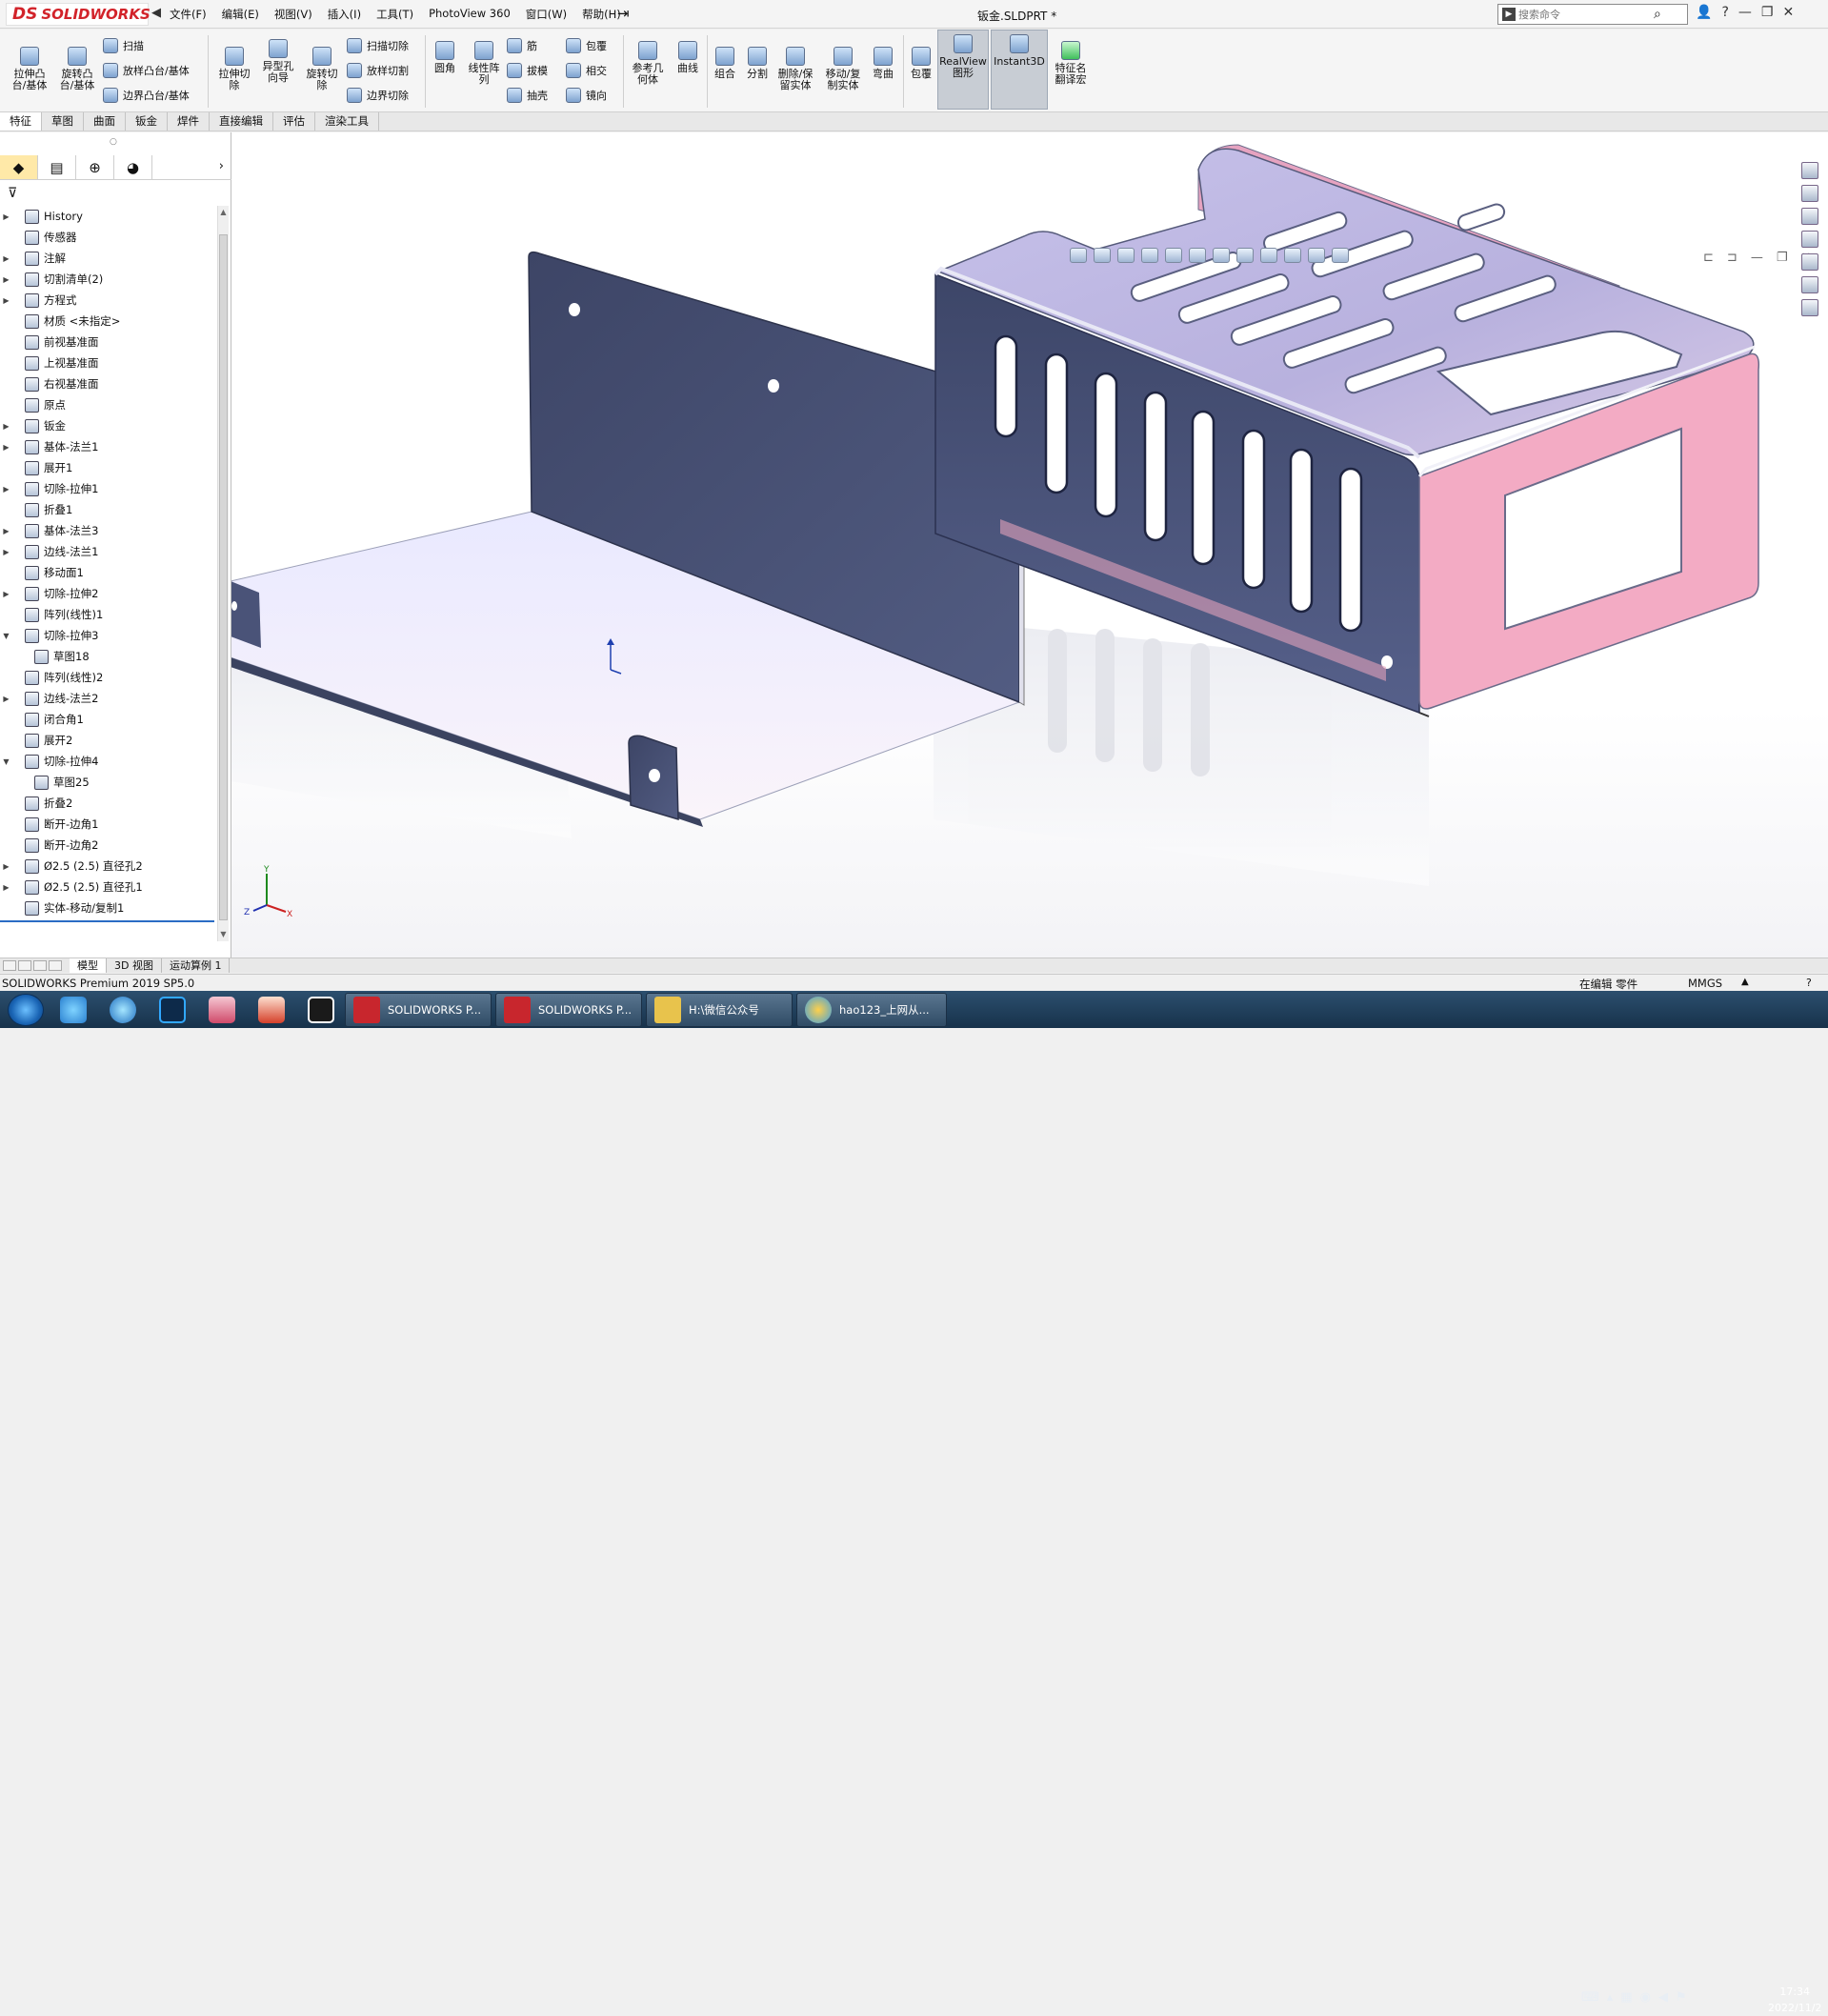 Image resolution: width=1828 pixels, height=2016 pixels. What do you see at coordinates (1610, 1998) in the screenshot?
I see `tray-expand-icon: ▴` at bounding box center [1610, 1998].